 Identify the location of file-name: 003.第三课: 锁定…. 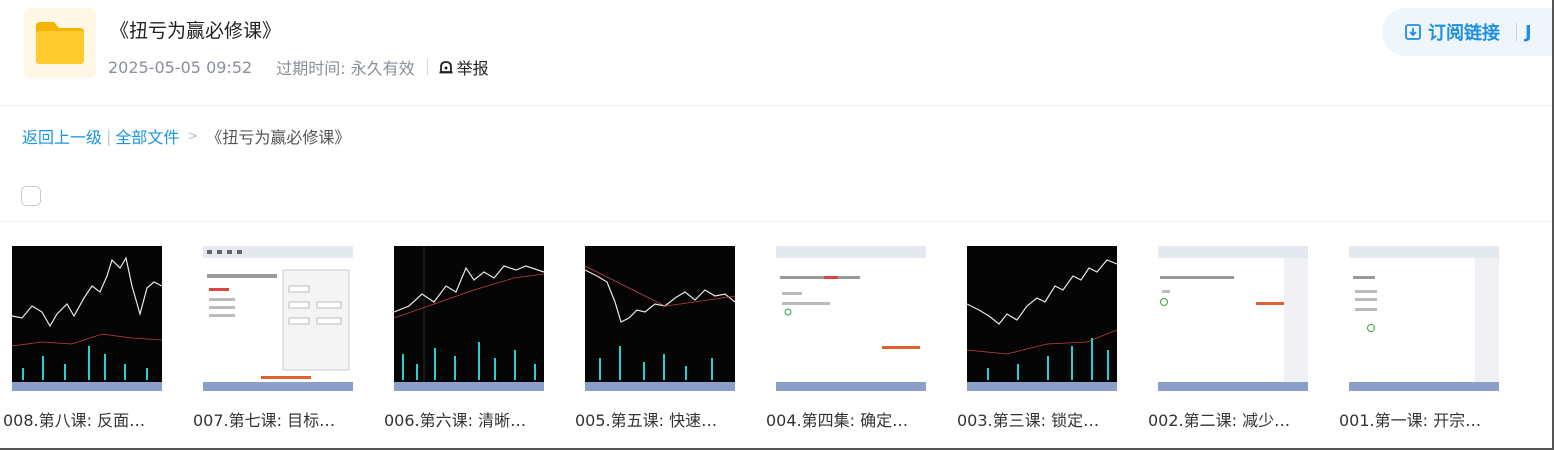
(1028, 420).